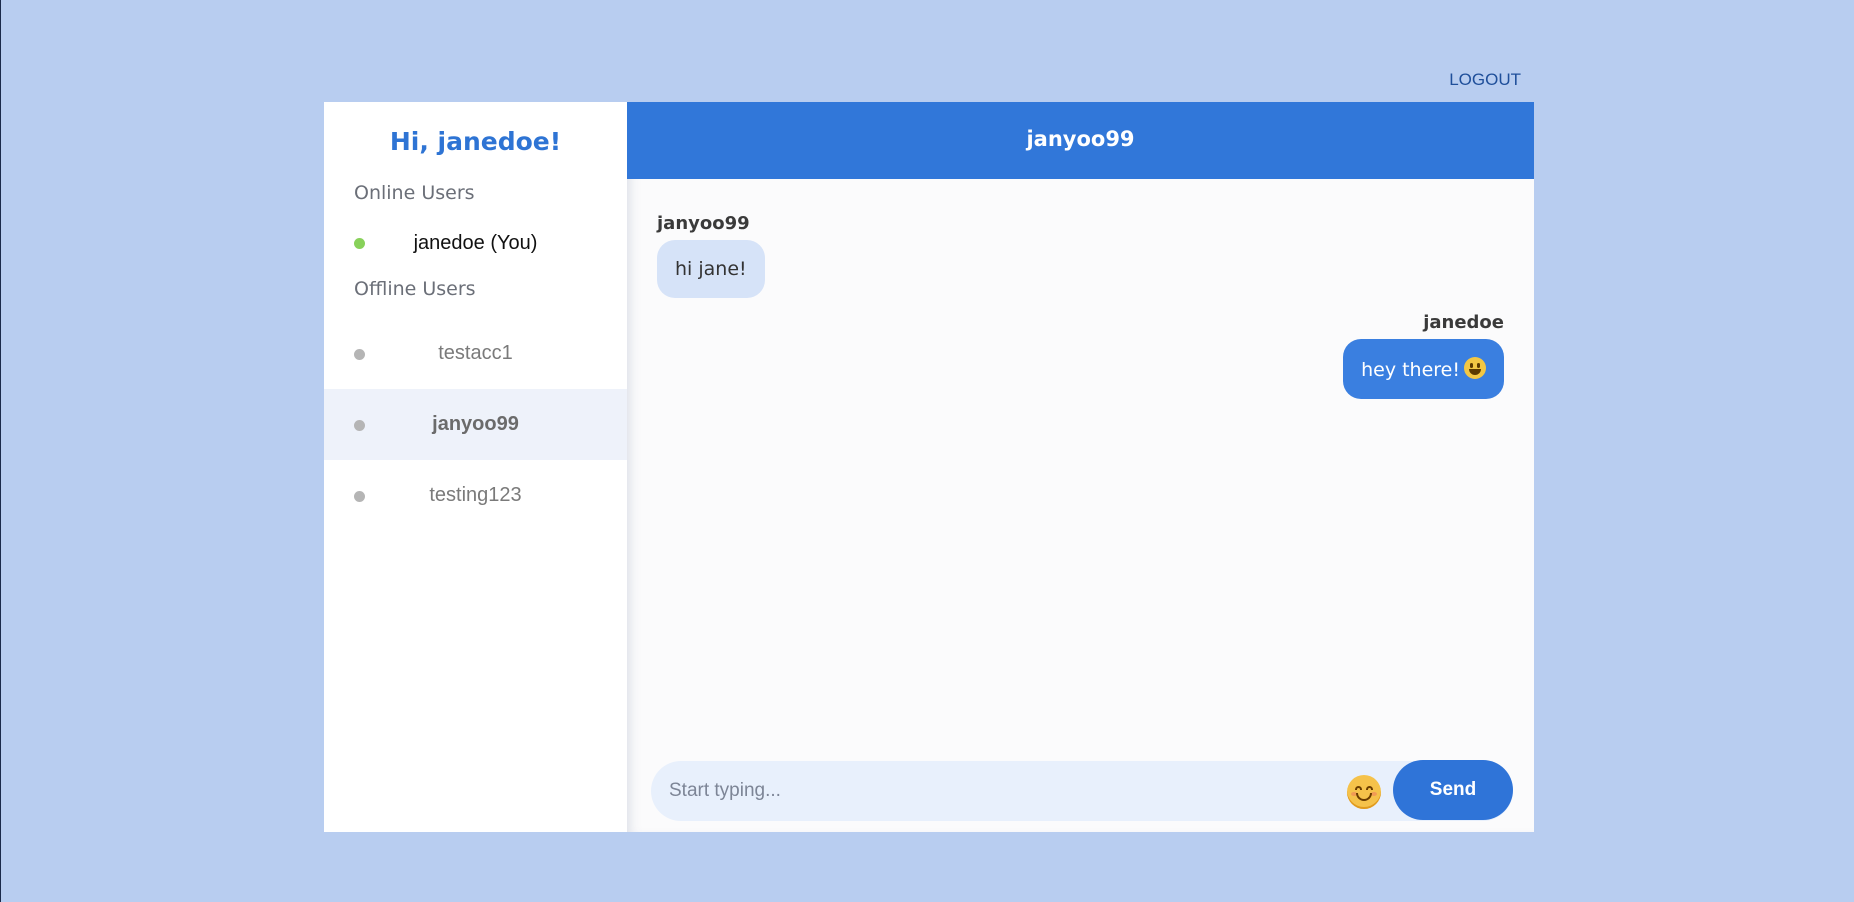 This screenshot has width=1854, height=902. What do you see at coordinates (1364, 792) in the screenshot?
I see `smiling-face-icon` at bounding box center [1364, 792].